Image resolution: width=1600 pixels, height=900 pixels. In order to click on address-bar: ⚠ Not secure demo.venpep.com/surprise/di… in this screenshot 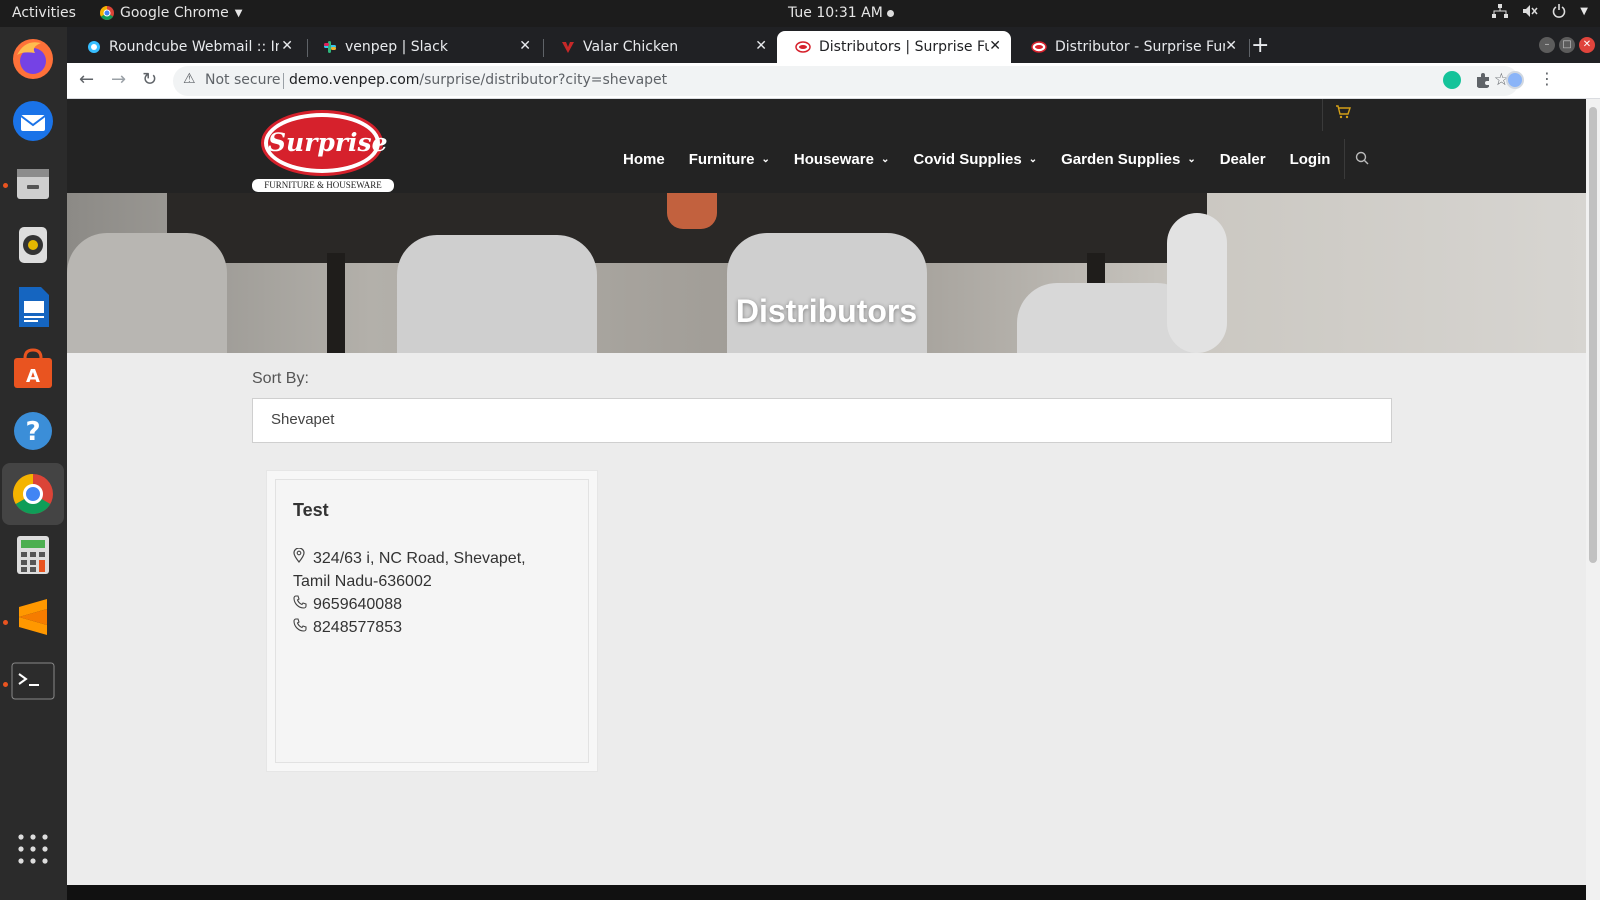, I will do `click(846, 81)`.